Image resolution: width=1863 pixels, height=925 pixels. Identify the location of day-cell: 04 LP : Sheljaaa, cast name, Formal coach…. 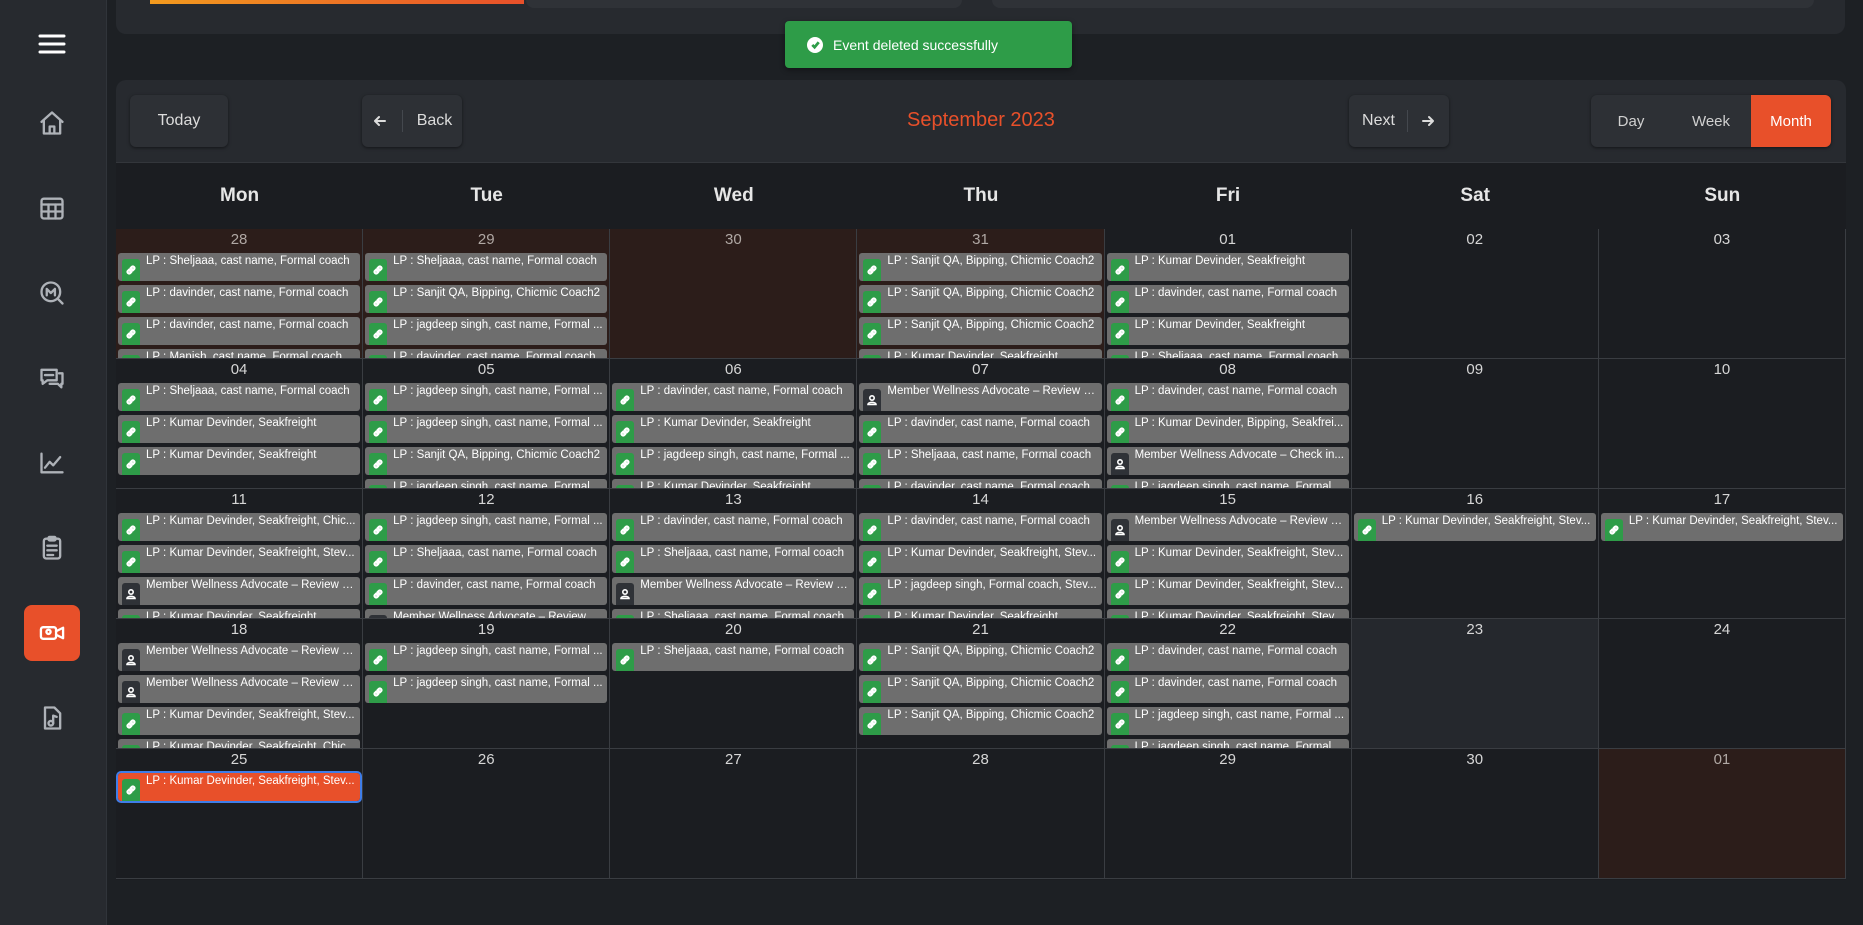
(240, 424).